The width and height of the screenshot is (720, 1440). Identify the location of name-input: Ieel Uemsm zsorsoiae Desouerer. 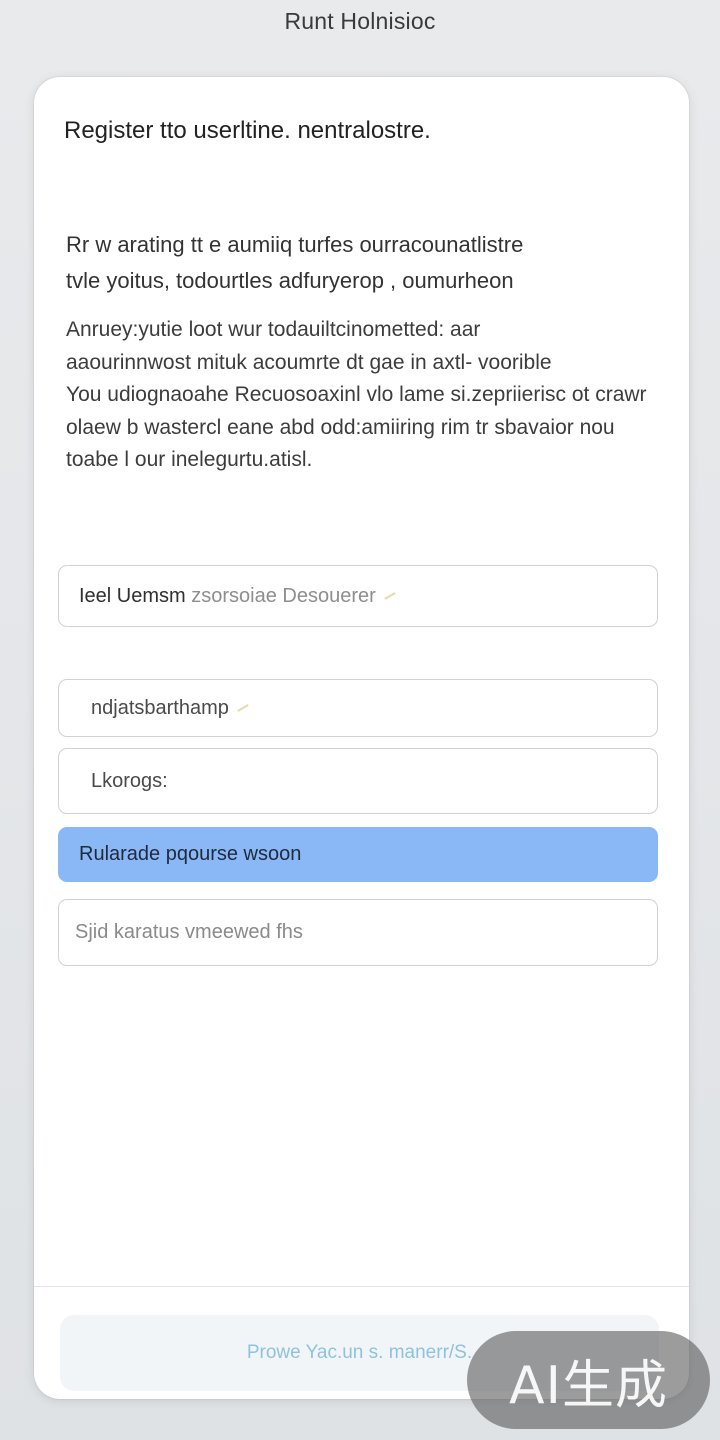
(358, 596).